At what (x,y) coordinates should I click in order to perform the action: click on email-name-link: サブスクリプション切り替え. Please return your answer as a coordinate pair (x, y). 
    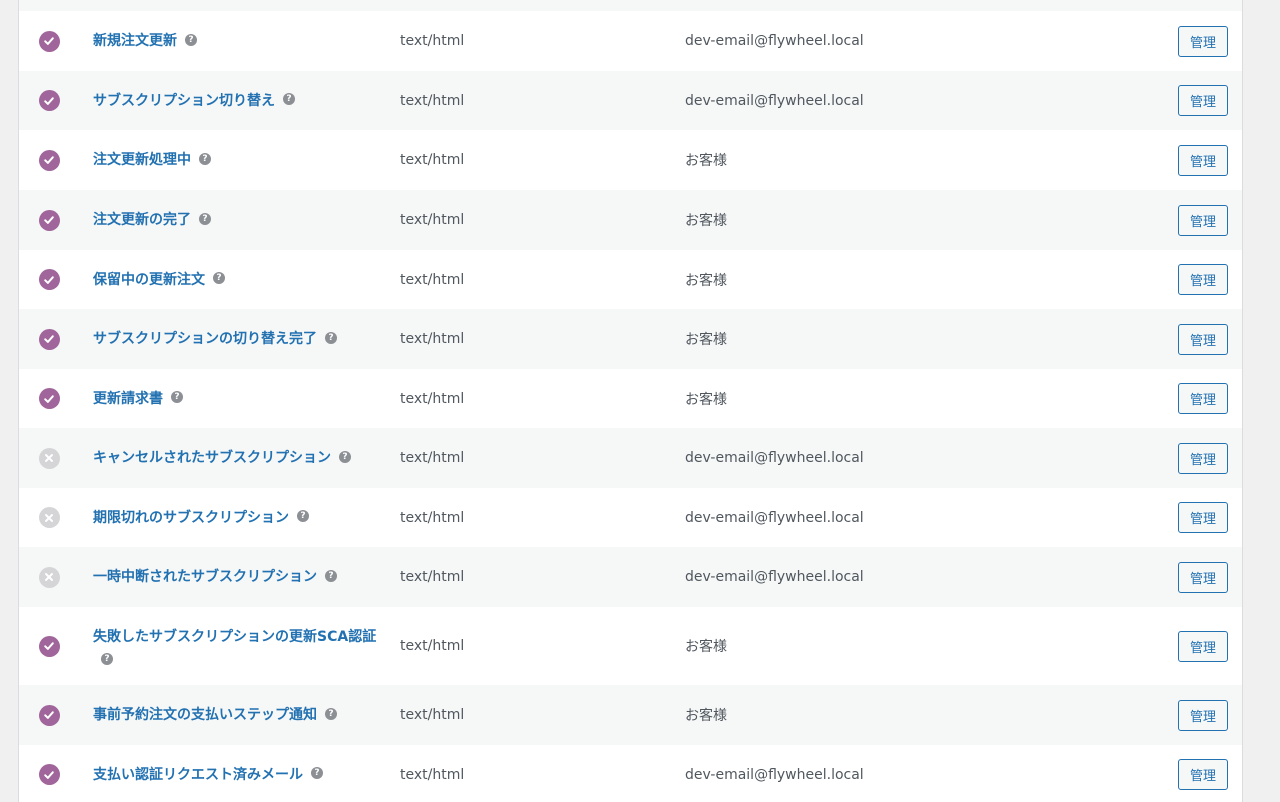
    Looking at the image, I should click on (184, 101).